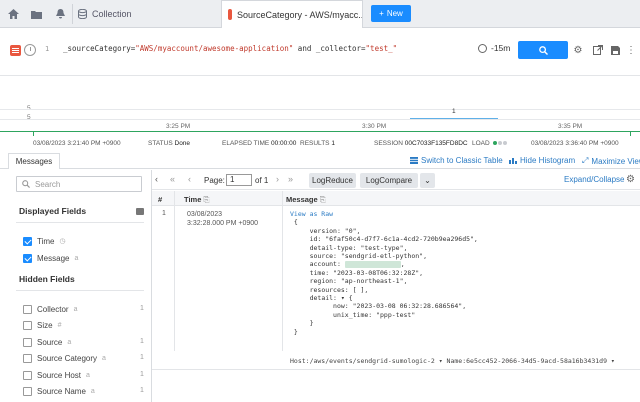 This screenshot has width=640, height=402. Describe the element at coordinates (389, 180) in the screenshot. I see `logcompare-button: LogCompare` at that location.